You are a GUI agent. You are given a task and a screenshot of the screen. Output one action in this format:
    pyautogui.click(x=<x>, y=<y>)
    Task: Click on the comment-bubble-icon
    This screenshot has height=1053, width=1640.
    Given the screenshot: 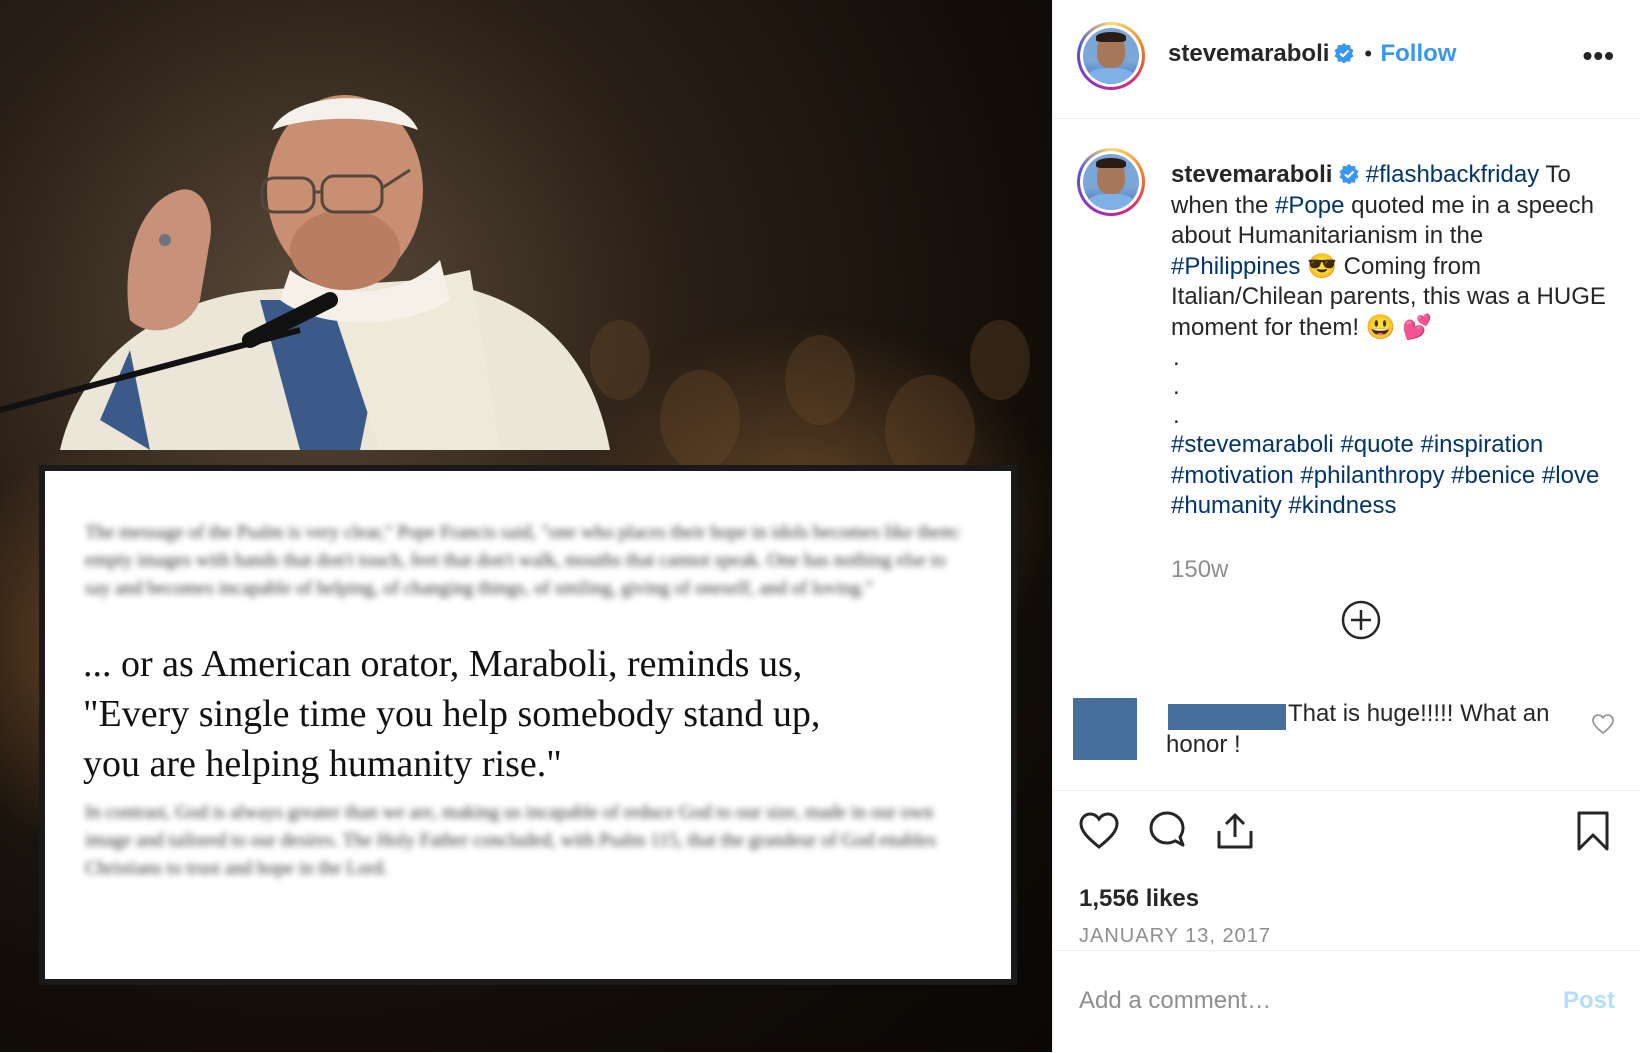 What is the action you would take?
    pyautogui.click(x=1167, y=831)
    